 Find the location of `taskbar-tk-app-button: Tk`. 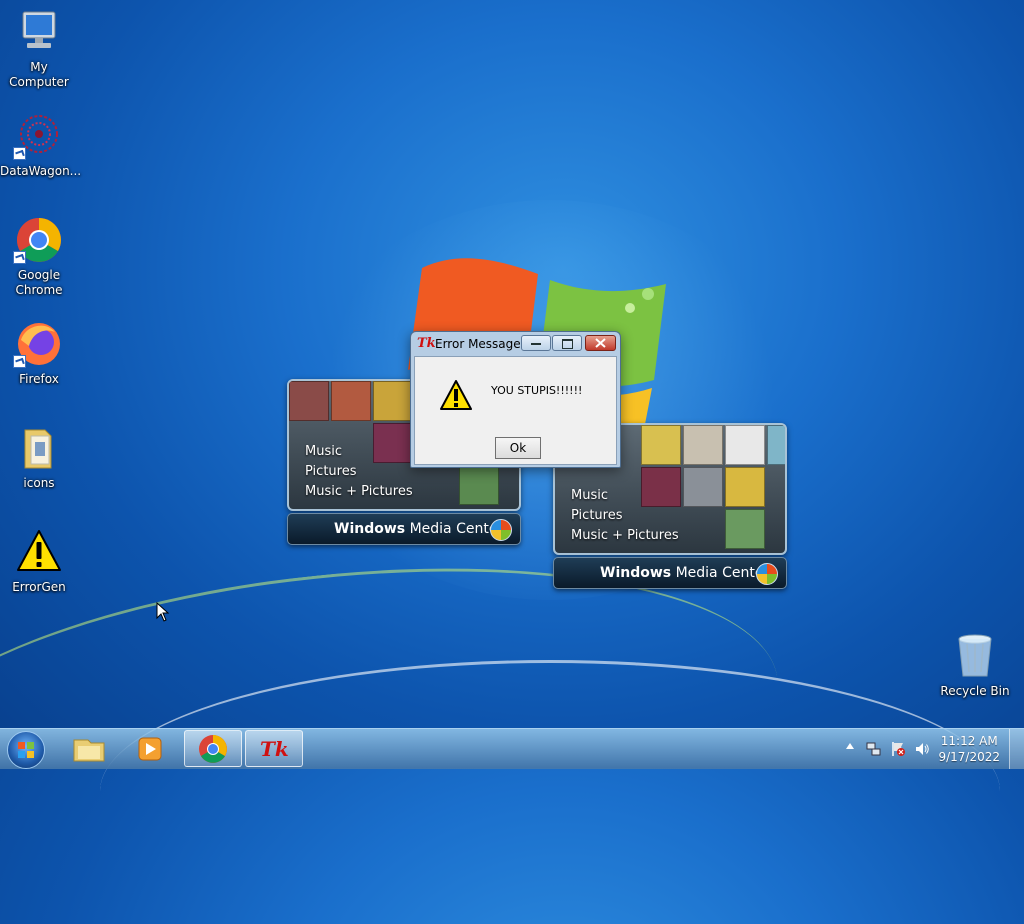

taskbar-tk-app-button: Tk is located at coordinates (274, 748).